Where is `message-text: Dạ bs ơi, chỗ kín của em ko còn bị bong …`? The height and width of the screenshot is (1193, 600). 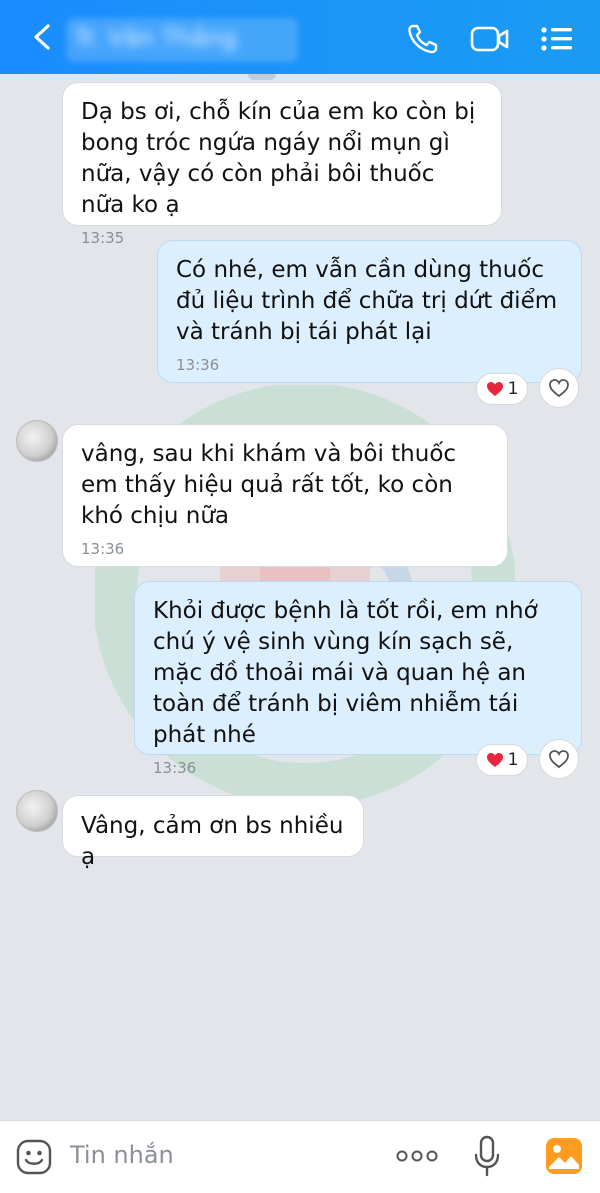
message-text: Dạ bs ơi, chỗ kín của em ko còn bị bong … is located at coordinates (278, 158).